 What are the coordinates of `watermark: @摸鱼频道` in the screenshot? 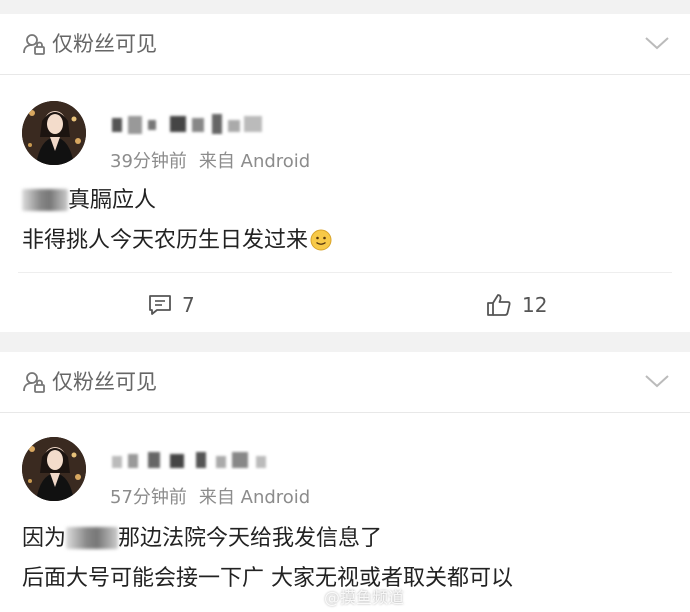 It's located at (363, 597).